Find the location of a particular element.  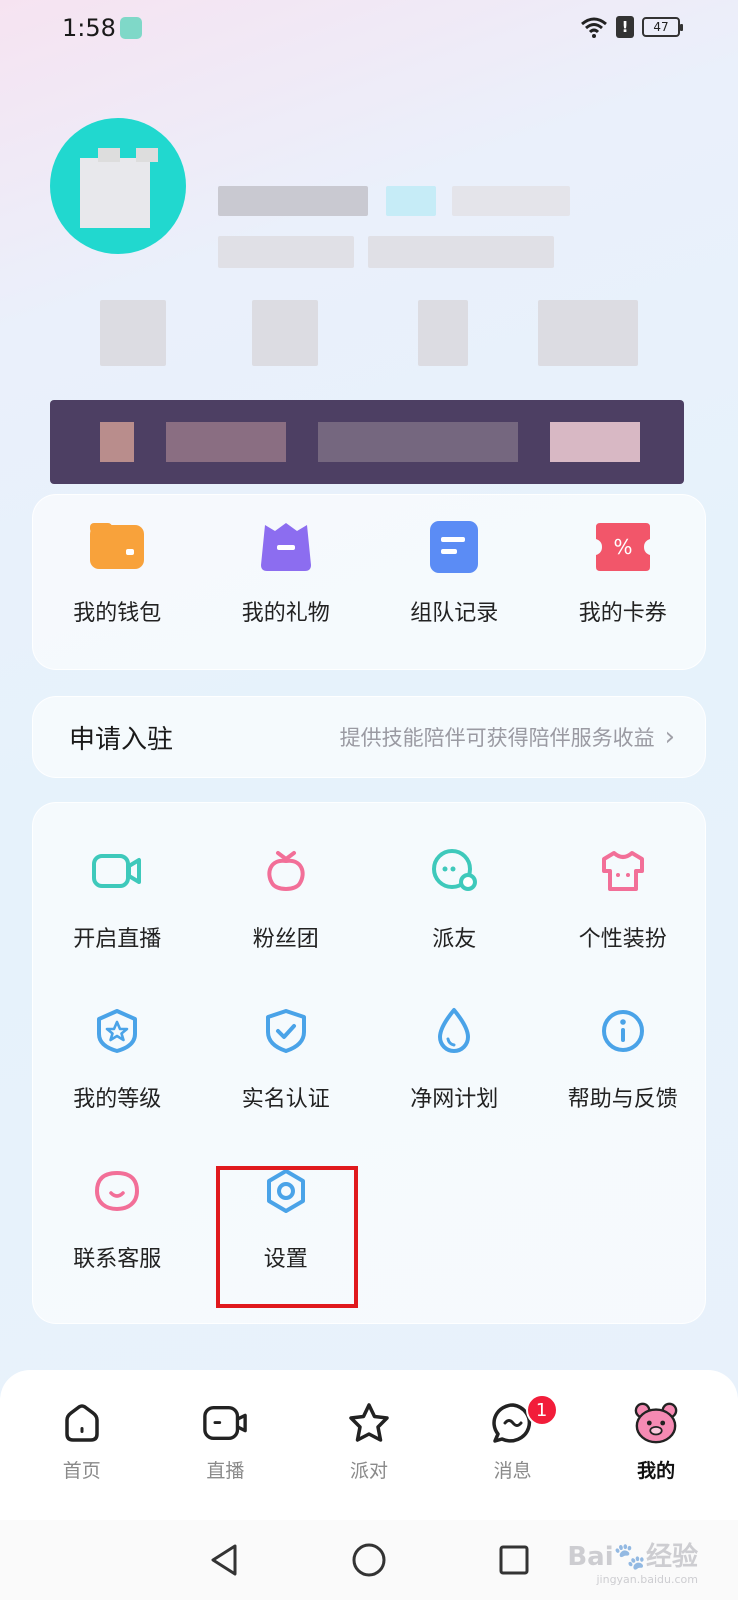

baidu-watermark: Bai🐾经验 jingyan.baidu.com is located at coordinates (632, 1561).